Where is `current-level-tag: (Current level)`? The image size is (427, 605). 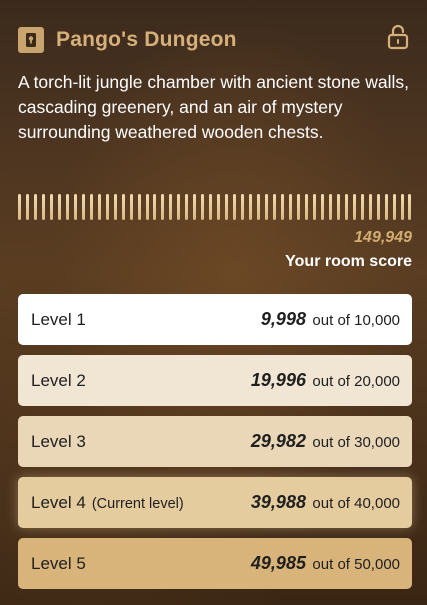
current-level-tag: (Current level) is located at coordinates (137, 504).